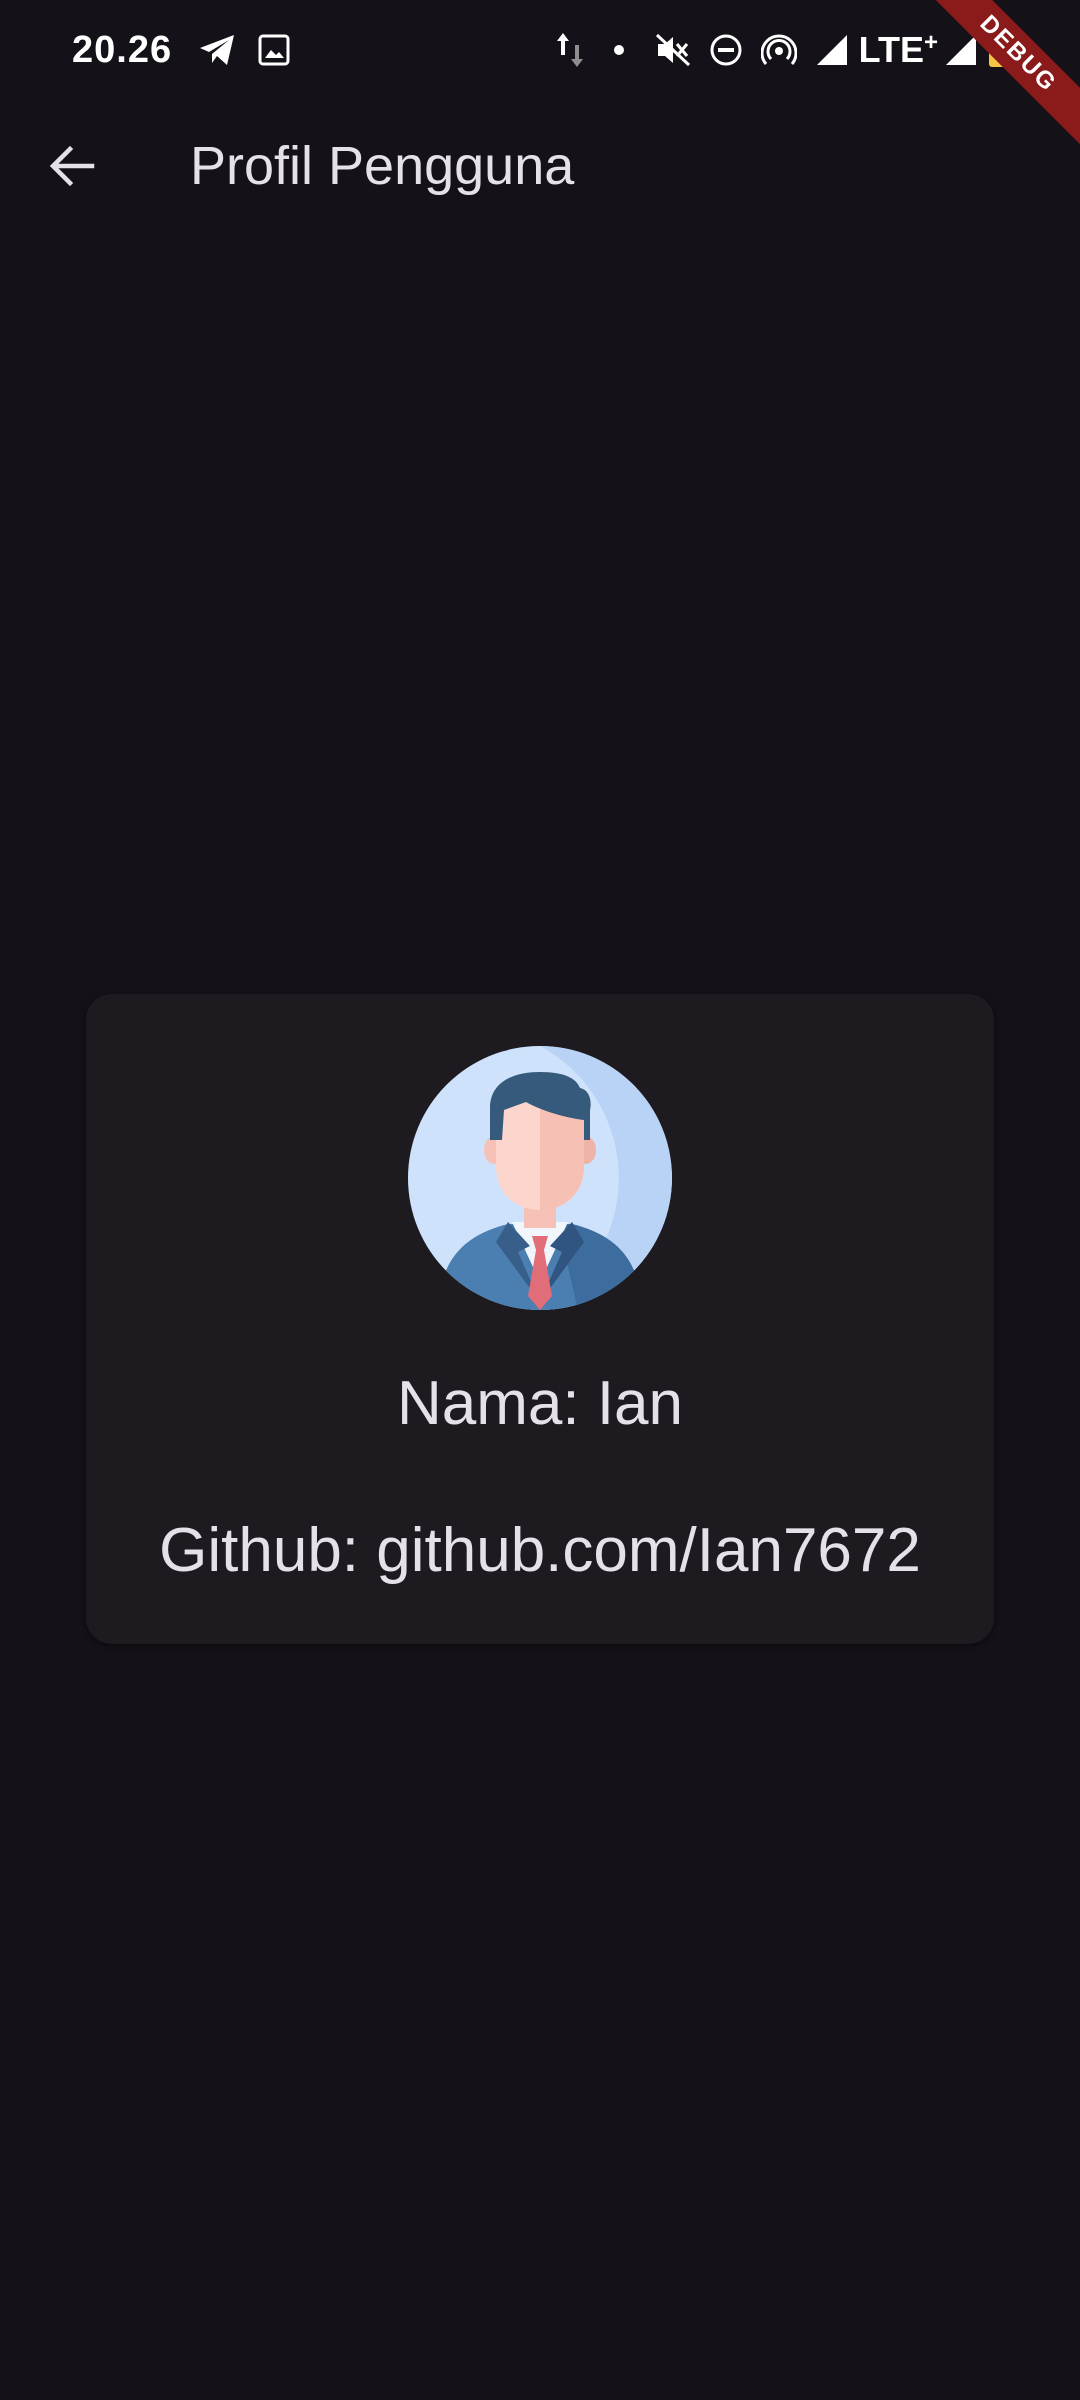  What do you see at coordinates (382, 166) in the screenshot?
I see `page-title: Profil Pengguna` at bounding box center [382, 166].